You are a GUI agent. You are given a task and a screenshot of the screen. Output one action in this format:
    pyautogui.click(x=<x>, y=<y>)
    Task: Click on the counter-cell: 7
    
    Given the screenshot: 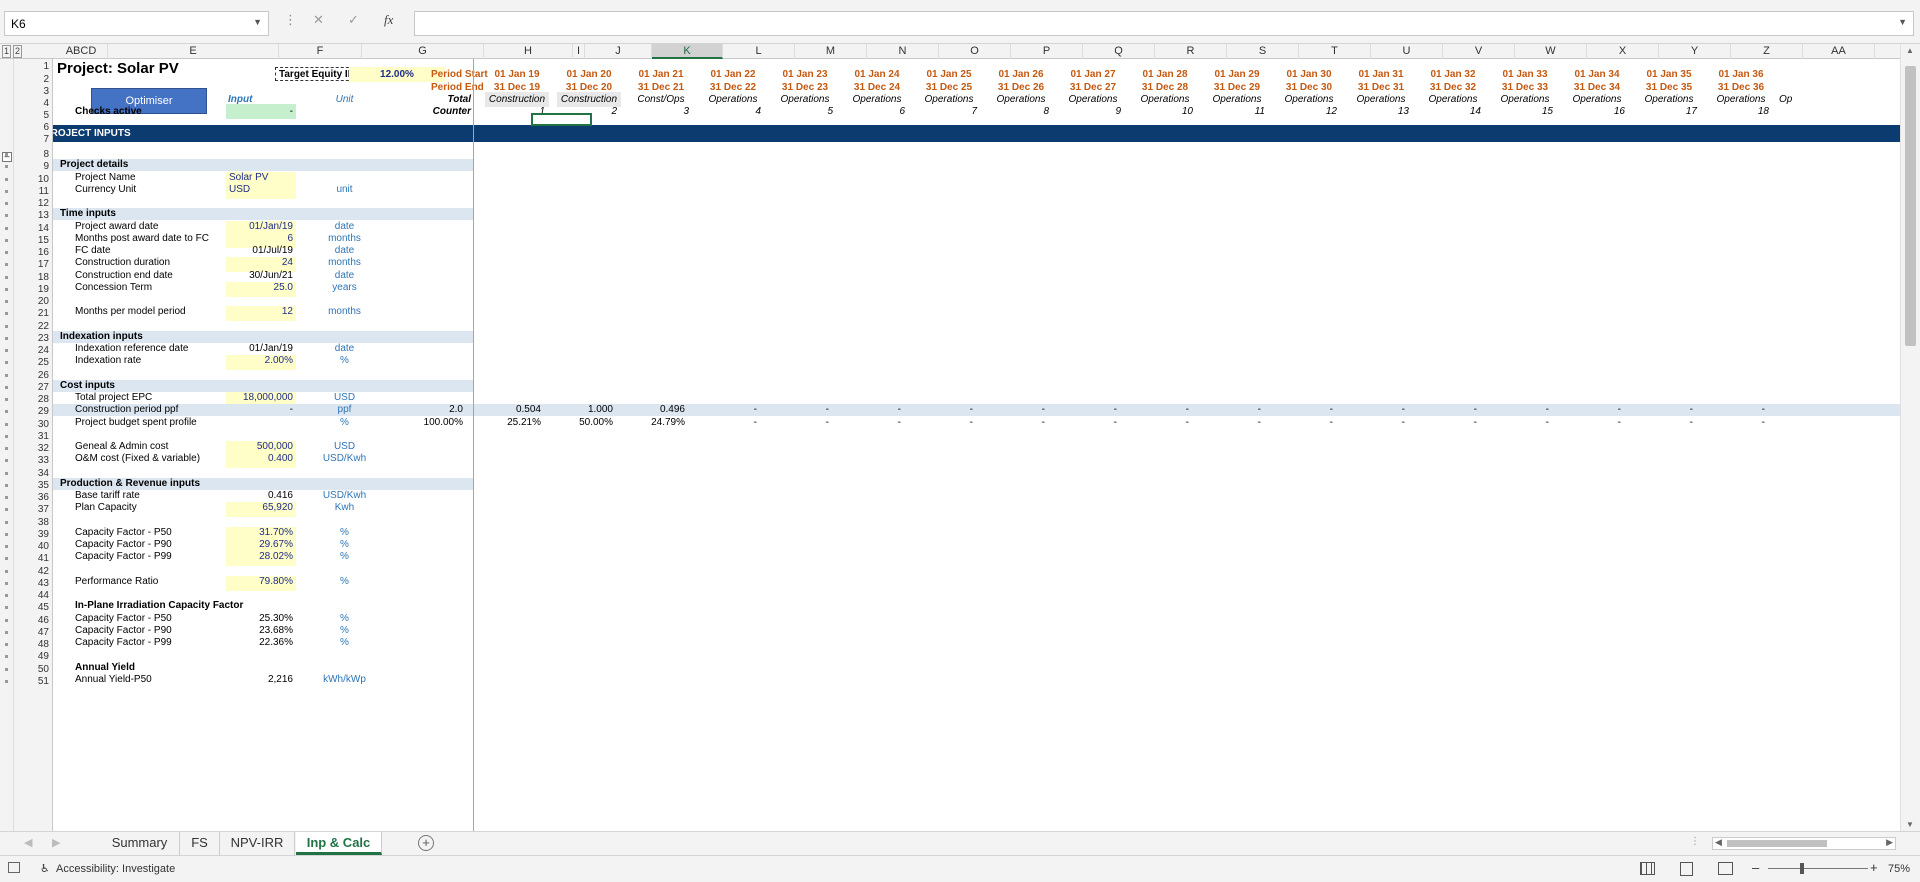 What is the action you would take?
    pyautogui.click(x=947, y=111)
    